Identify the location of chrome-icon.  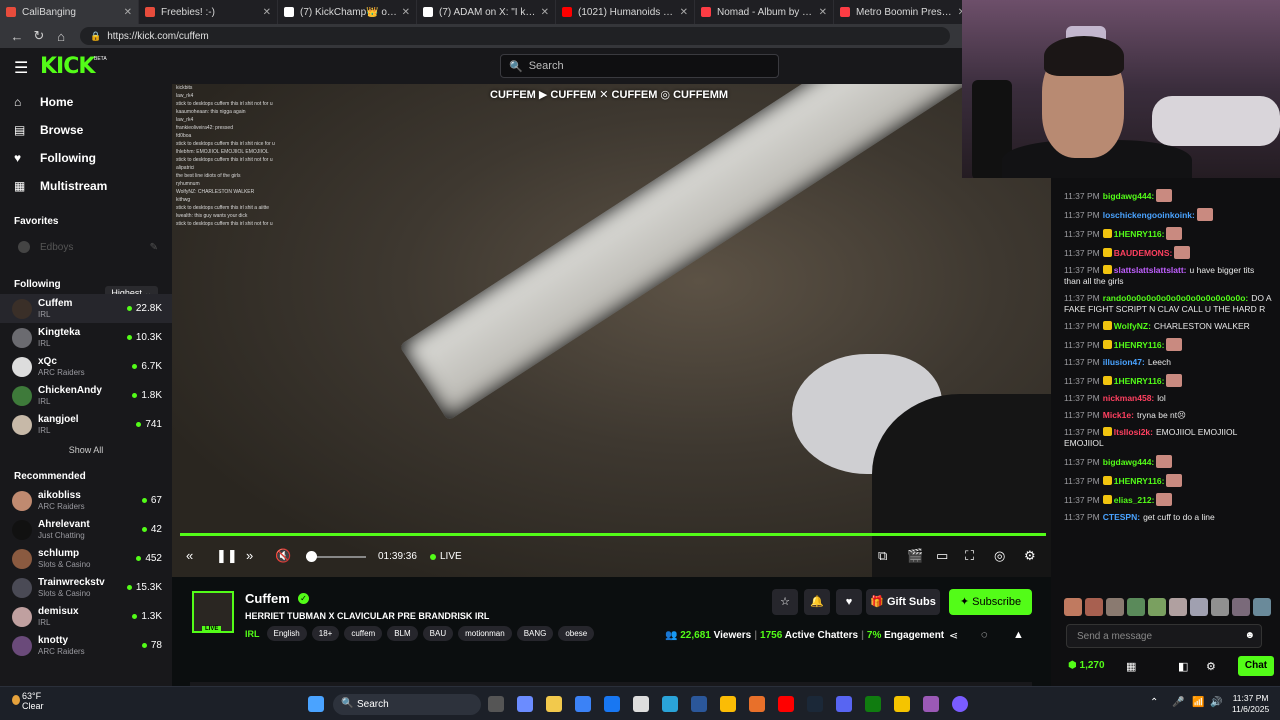
(728, 704).